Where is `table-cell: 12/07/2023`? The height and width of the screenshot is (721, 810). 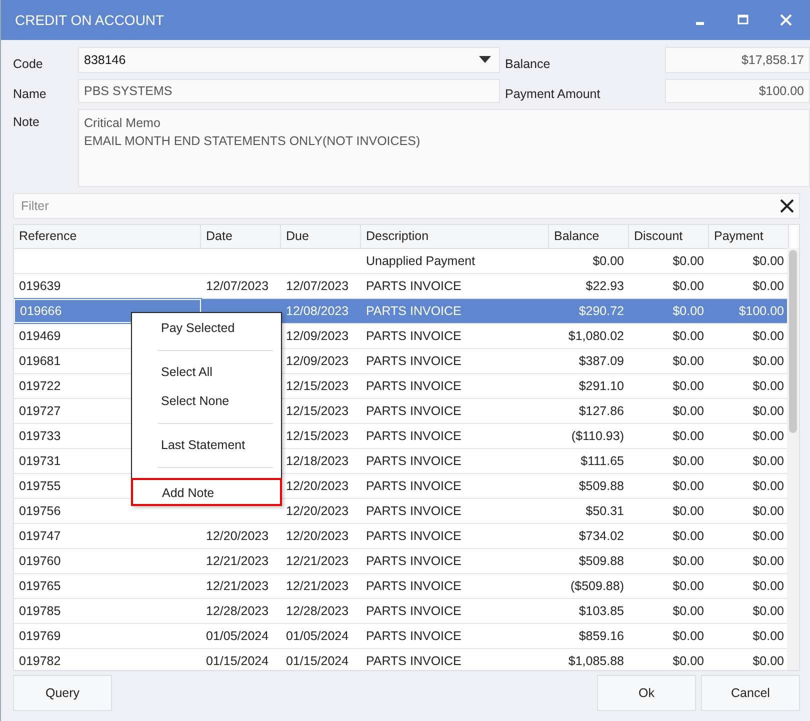
table-cell: 12/07/2023 is located at coordinates (317, 286).